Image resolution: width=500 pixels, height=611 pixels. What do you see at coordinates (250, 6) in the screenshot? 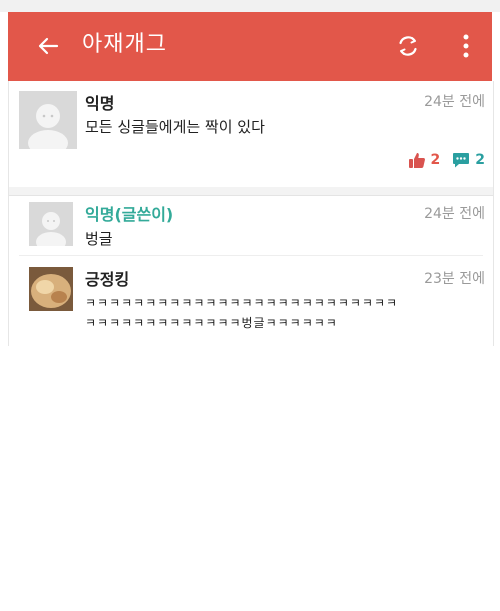
I see `status-strip` at bounding box center [250, 6].